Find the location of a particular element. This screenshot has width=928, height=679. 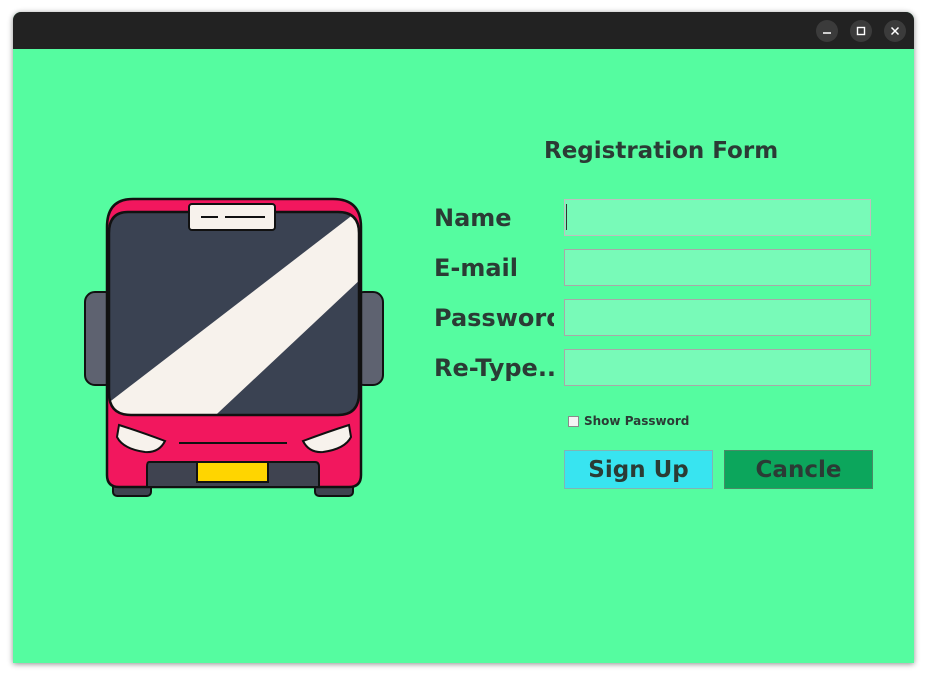

minimize-icon is located at coordinates (827, 33).